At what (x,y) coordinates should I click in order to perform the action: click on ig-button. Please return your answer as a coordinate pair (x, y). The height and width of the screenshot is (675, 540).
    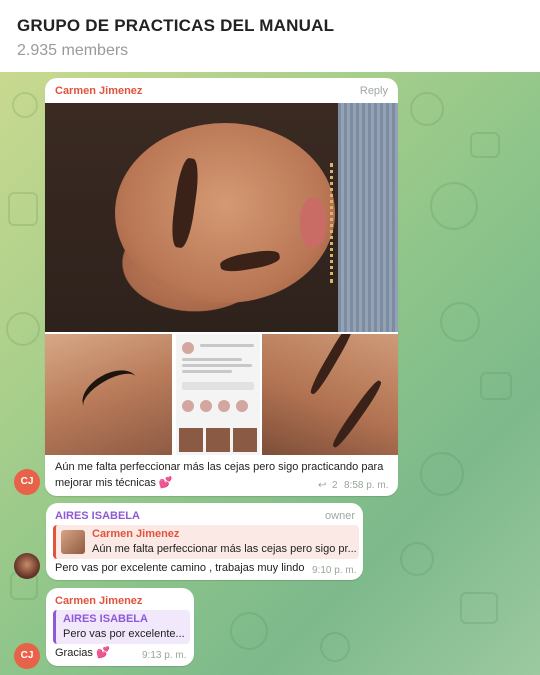
    Looking at the image, I should click on (218, 386).